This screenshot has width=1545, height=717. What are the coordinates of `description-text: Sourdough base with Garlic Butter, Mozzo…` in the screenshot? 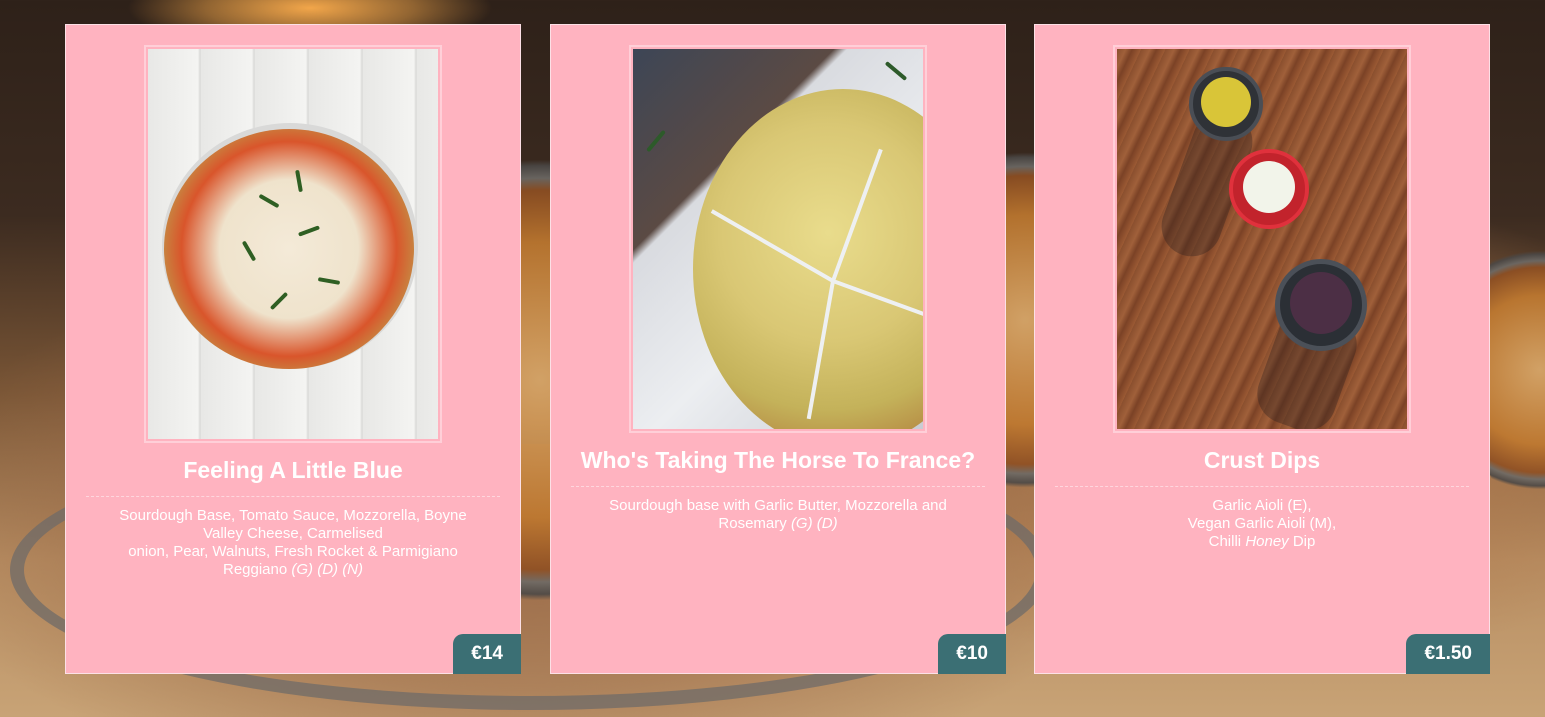 It's located at (778, 514).